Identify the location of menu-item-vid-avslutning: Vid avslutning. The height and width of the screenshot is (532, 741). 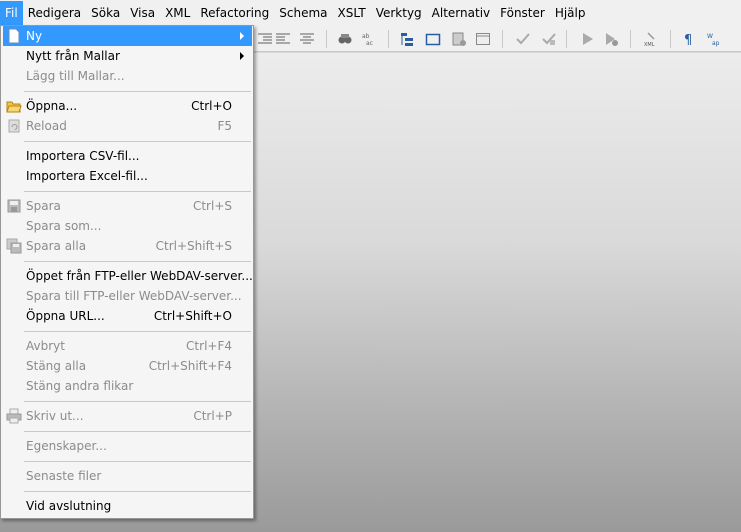
(127, 506).